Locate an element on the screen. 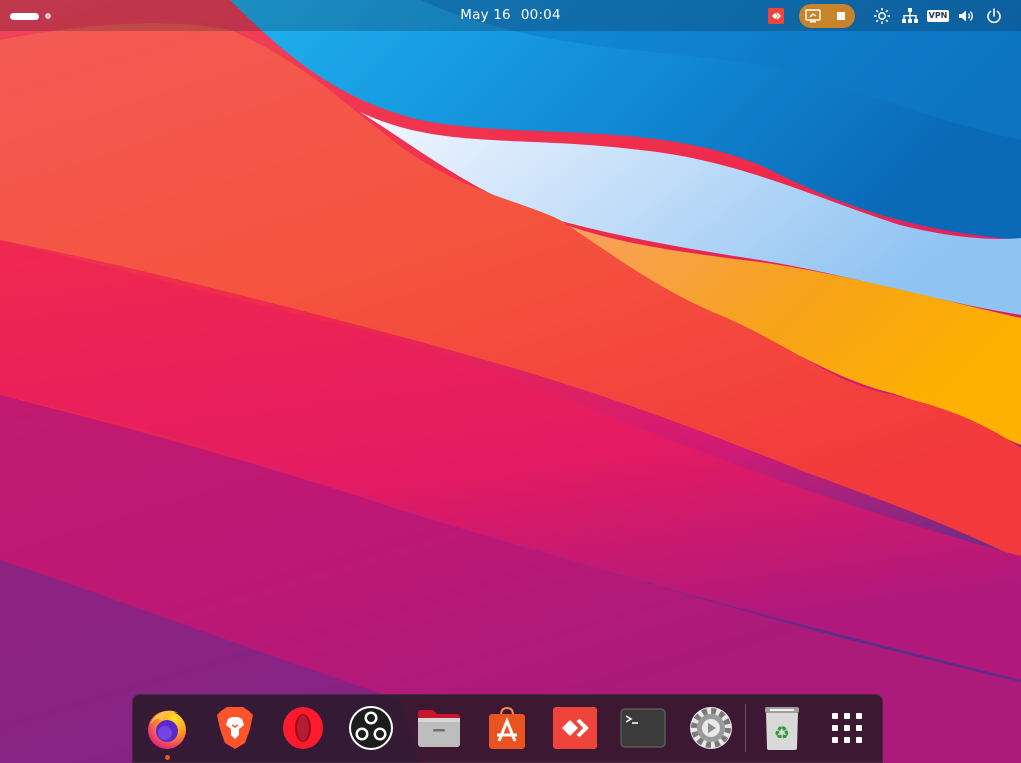 This screenshot has height=763, width=1021. firefox-icon is located at coordinates (167, 729).